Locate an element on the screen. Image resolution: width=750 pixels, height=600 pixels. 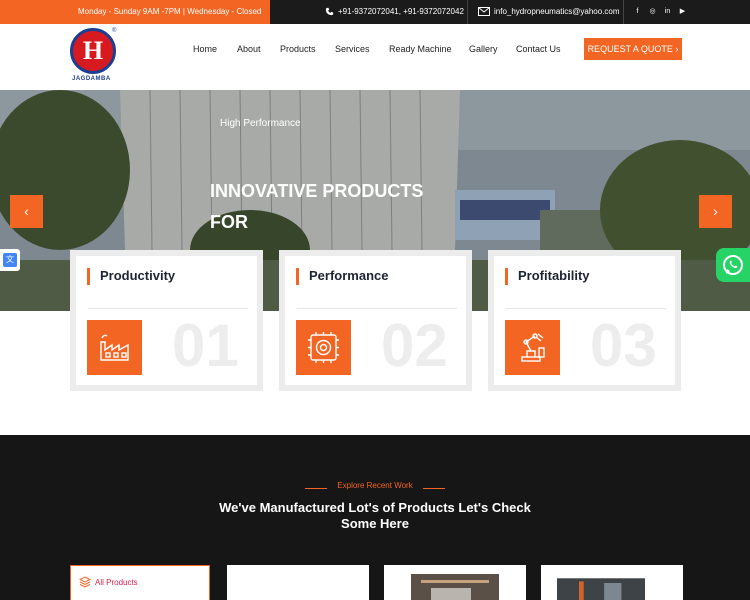
feature-card-profitability: Profitability 03 is located at coordinates (584, 320).